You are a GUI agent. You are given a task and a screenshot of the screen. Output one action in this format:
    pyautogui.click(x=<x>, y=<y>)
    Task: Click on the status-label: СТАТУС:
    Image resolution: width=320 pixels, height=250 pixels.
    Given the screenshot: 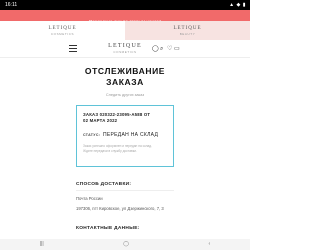 What is the action you would take?
    pyautogui.click(x=92, y=135)
    